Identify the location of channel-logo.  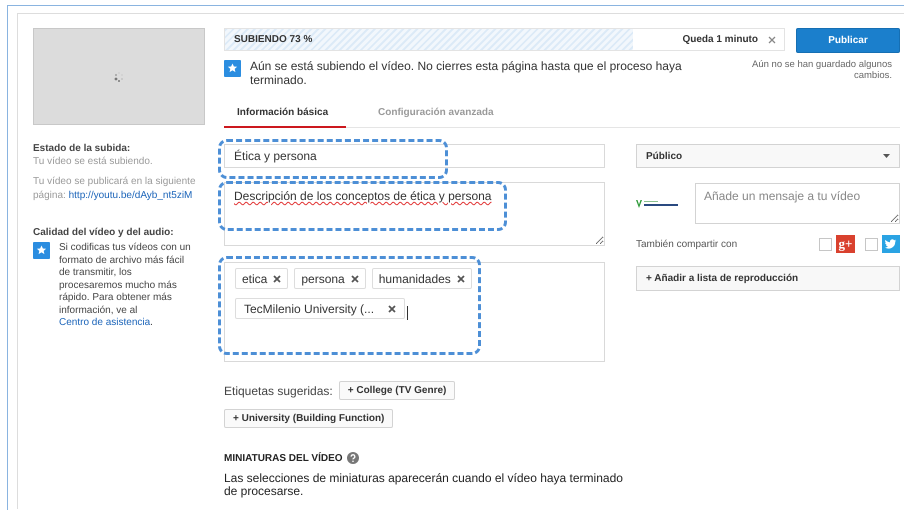
(658, 203).